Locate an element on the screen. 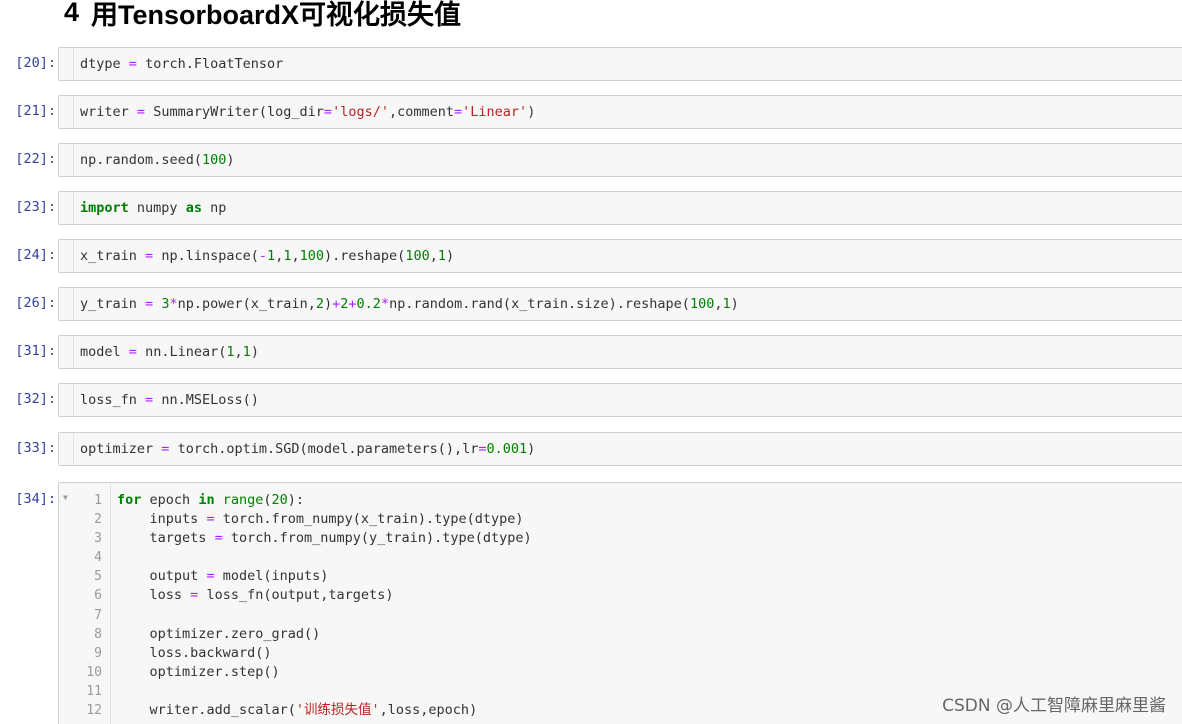 The height and width of the screenshot is (724, 1182). cell-prompt: [34]: is located at coordinates (35, 499).